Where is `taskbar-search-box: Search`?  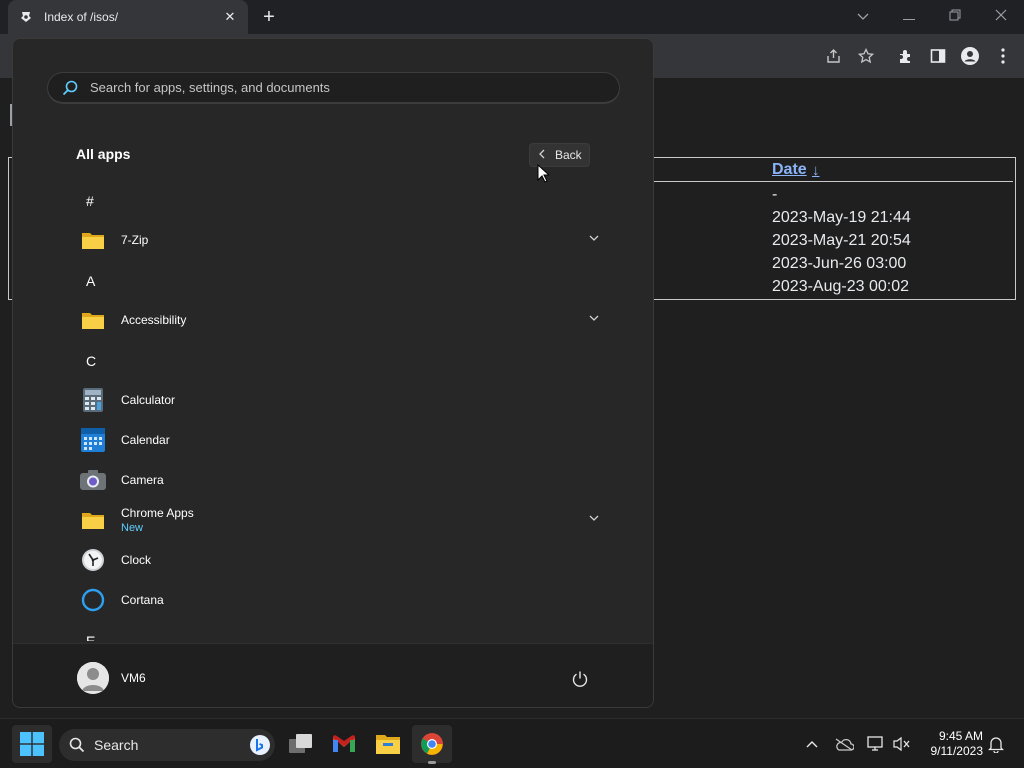 taskbar-search-box: Search is located at coordinates (167, 745).